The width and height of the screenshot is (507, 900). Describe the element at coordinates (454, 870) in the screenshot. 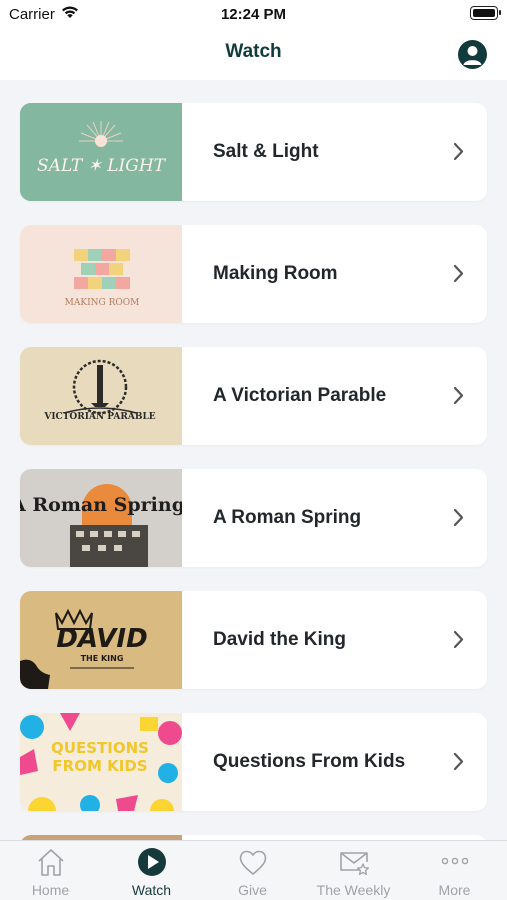

I see `tab-more: More` at that location.